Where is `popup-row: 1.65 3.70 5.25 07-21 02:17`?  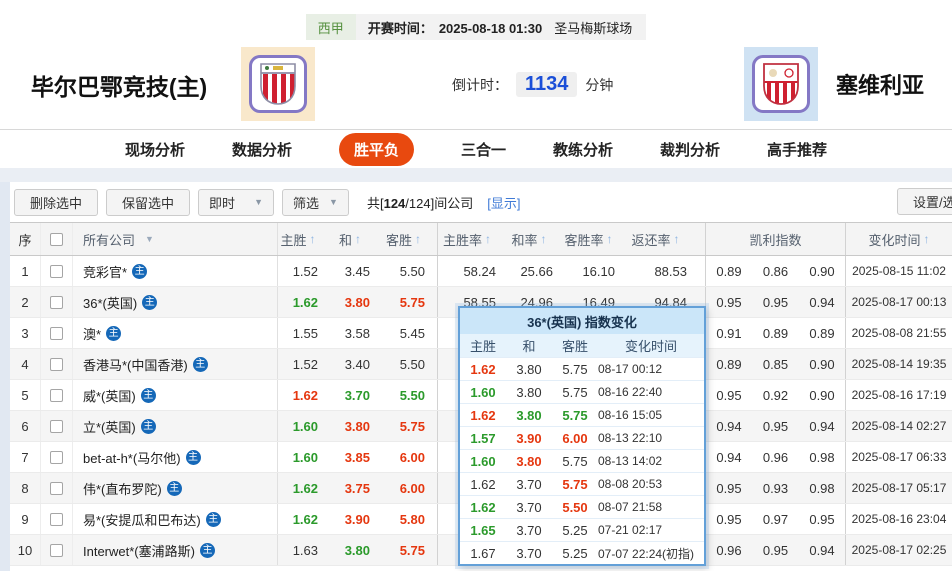
popup-row: 1.65 3.70 5.25 07-21 02:17 is located at coordinates (582, 529).